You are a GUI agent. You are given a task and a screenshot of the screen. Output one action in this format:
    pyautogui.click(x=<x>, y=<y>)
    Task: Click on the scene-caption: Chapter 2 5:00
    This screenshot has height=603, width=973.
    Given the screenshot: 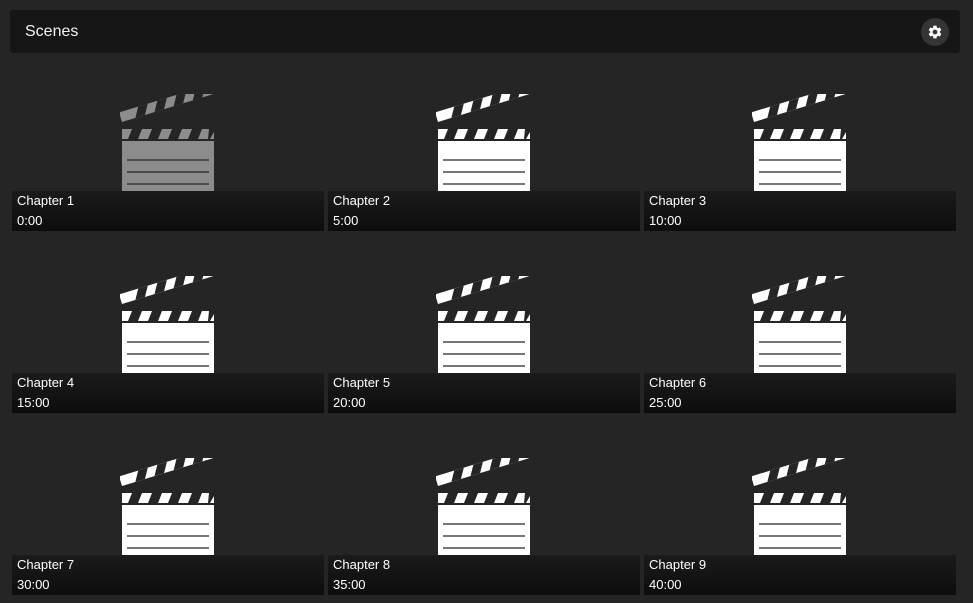 What is the action you would take?
    pyautogui.click(x=484, y=211)
    